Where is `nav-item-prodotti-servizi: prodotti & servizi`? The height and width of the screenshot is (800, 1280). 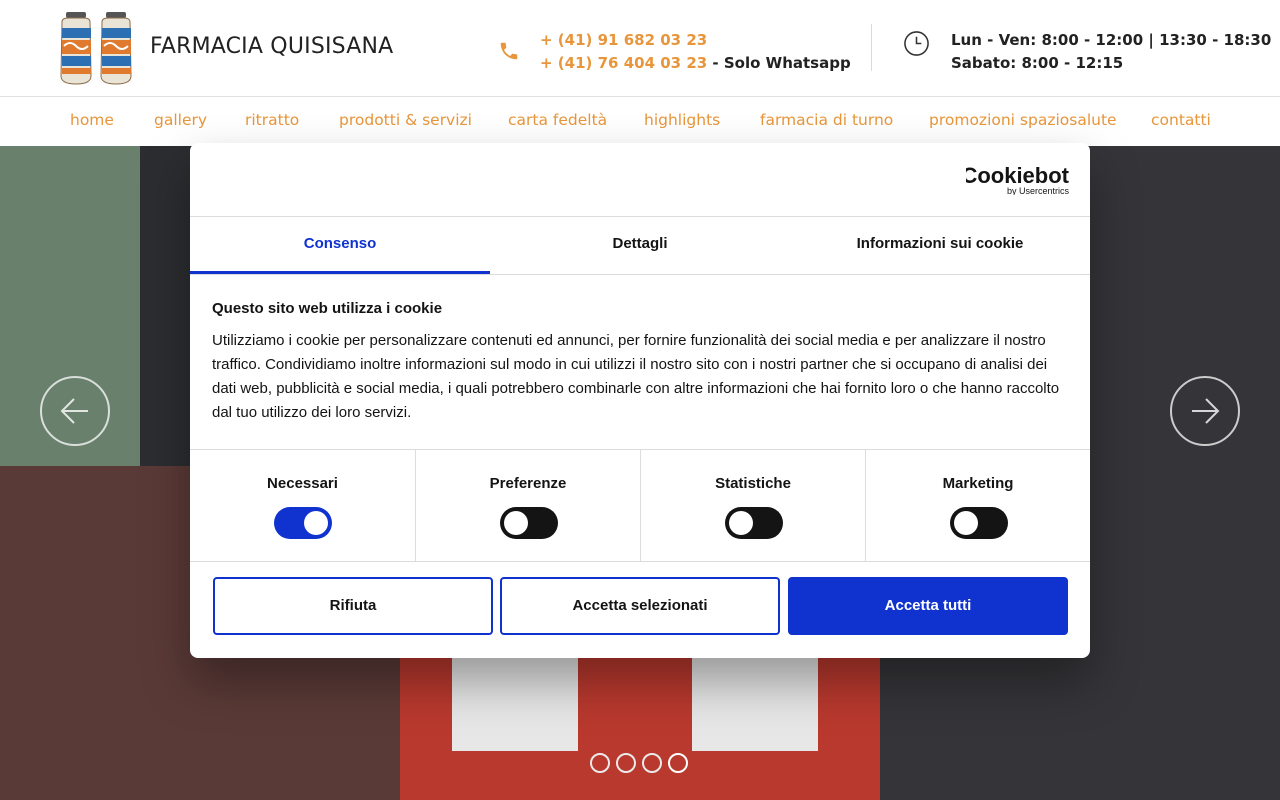
nav-item-prodotti-servizi: prodotti & servizi is located at coordinates (405, 120).